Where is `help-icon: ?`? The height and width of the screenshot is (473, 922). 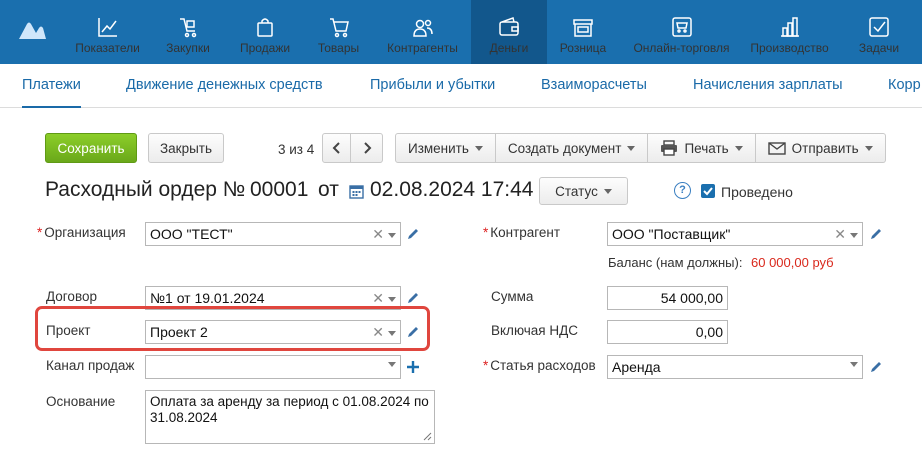
help-icon: ? is located at coordinates (682, 190).